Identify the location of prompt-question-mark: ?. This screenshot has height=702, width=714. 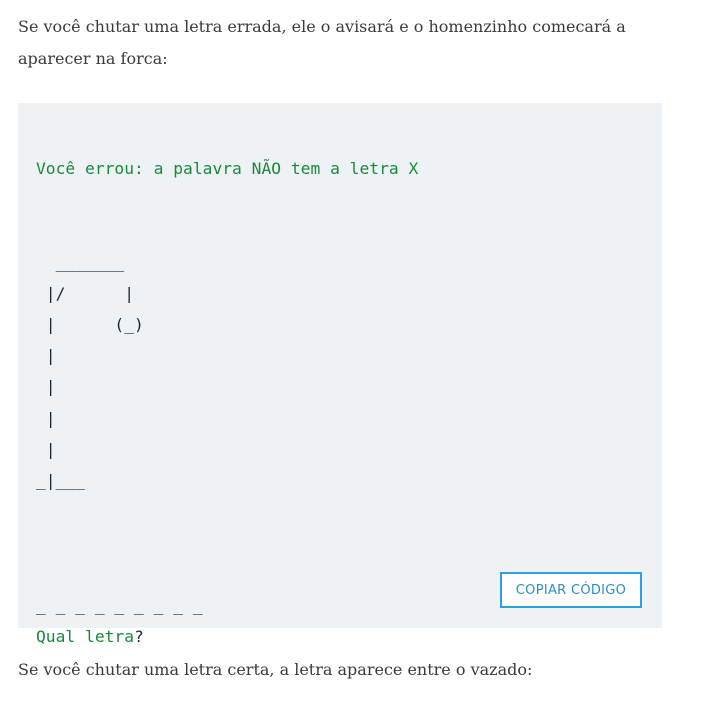
(139, 637).